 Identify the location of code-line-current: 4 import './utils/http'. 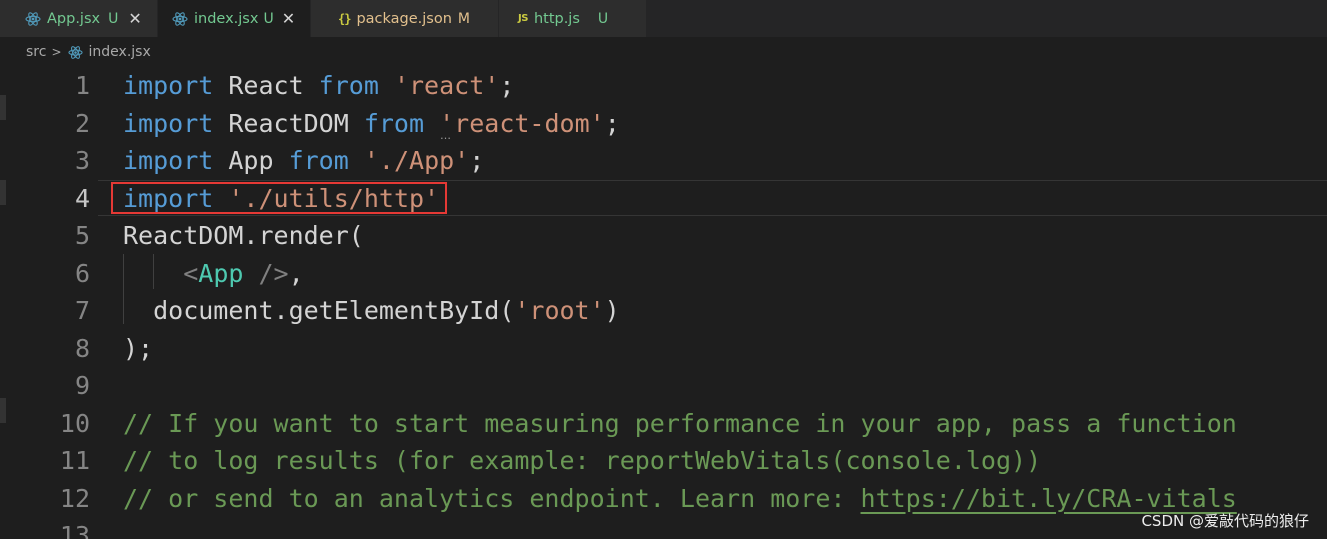
(663, 198).